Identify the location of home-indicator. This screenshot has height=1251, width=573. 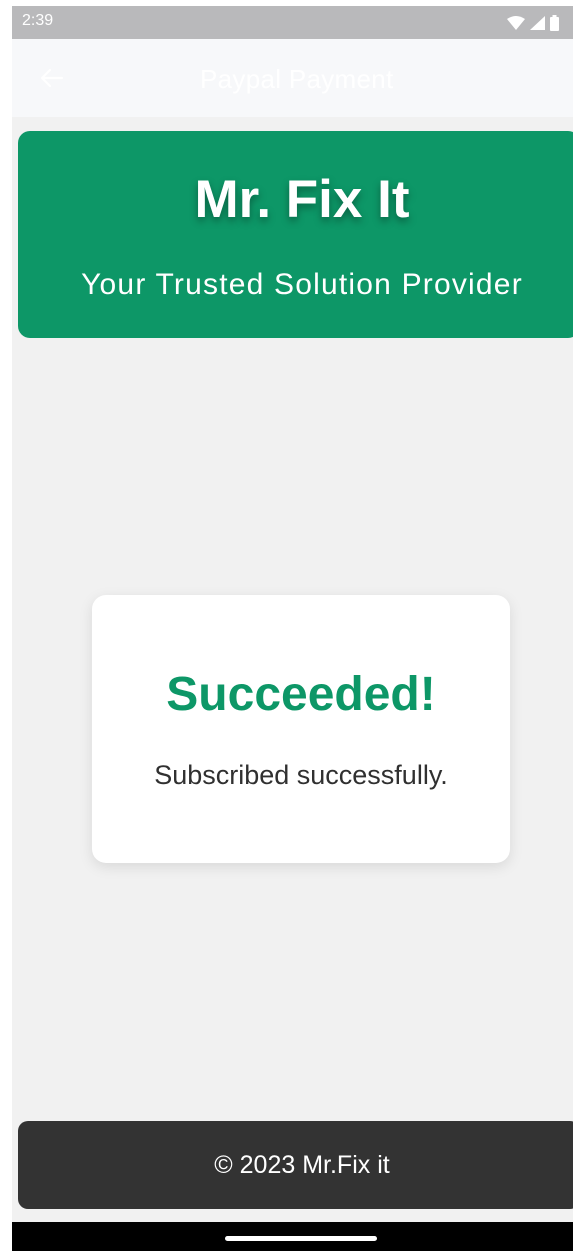
(301, 1238).